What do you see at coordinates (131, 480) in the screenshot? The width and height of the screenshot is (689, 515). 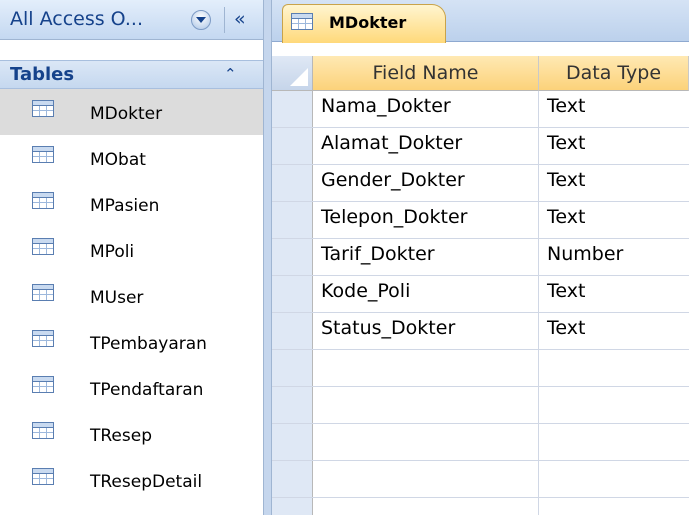 I see `nav-item-tresepdetail: TResepDetail` at bounding box center [131, 480].